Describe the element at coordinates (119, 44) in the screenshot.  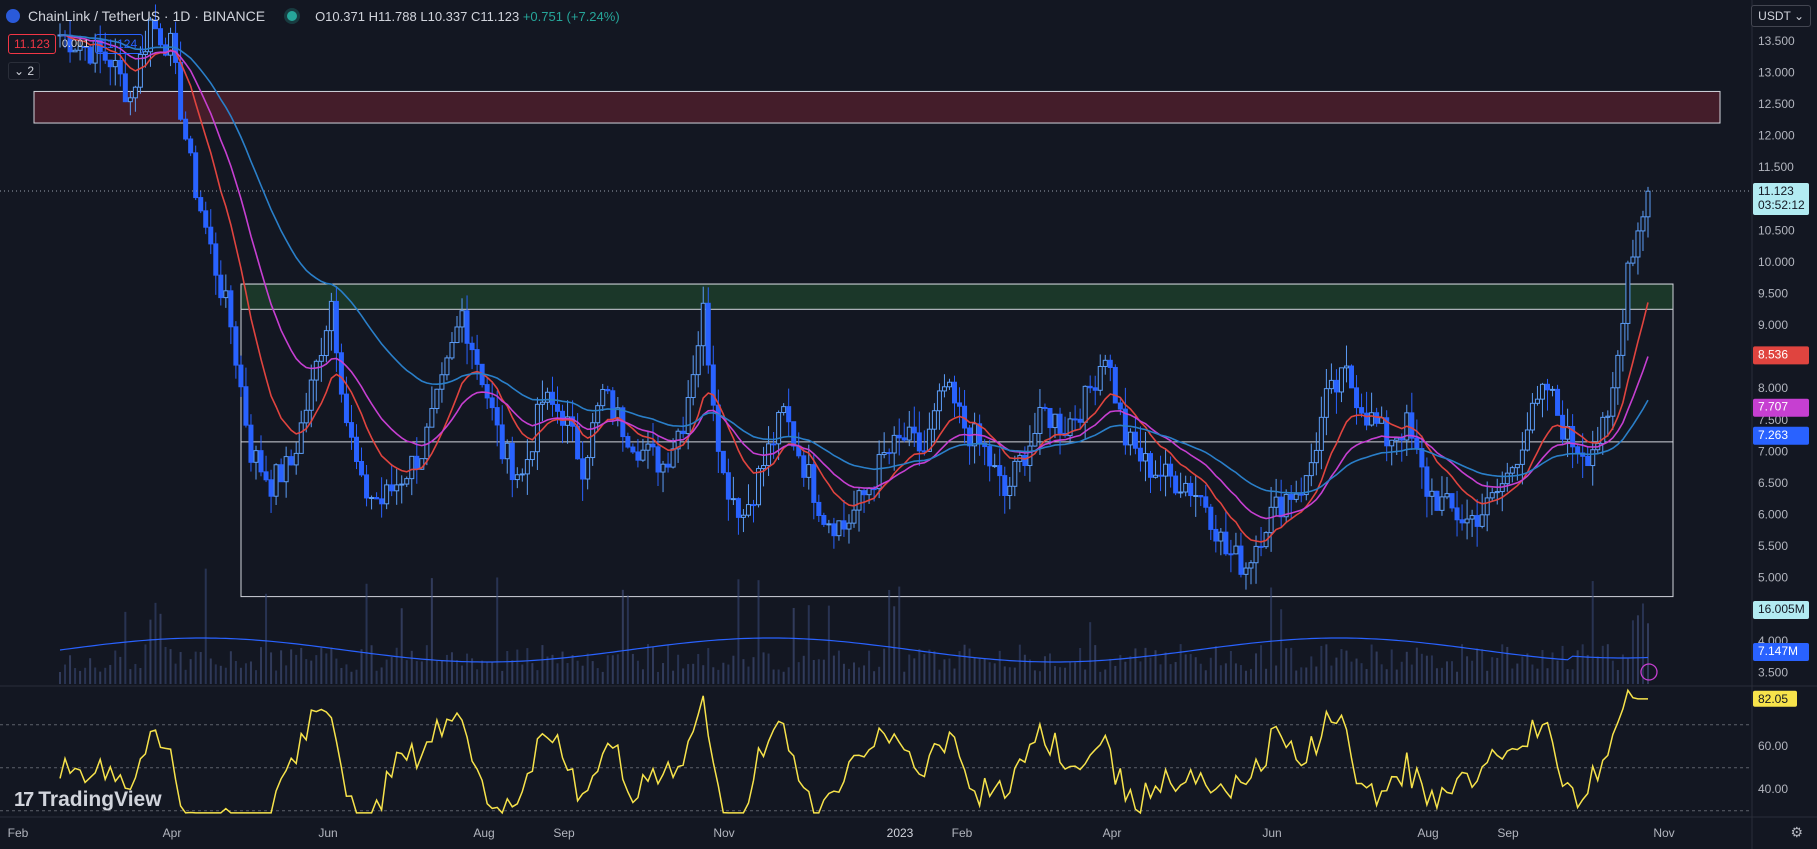
I see `buy-price-button: 11.124` at that location.